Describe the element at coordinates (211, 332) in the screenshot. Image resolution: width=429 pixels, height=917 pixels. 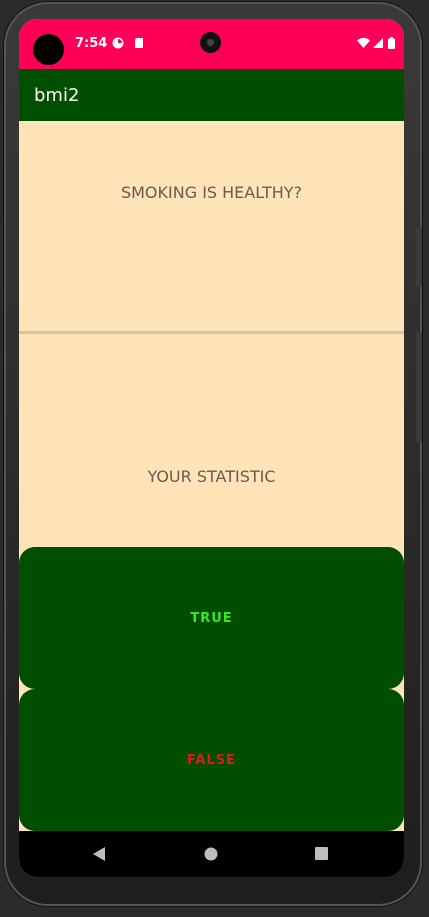
I see `divider` at that location.